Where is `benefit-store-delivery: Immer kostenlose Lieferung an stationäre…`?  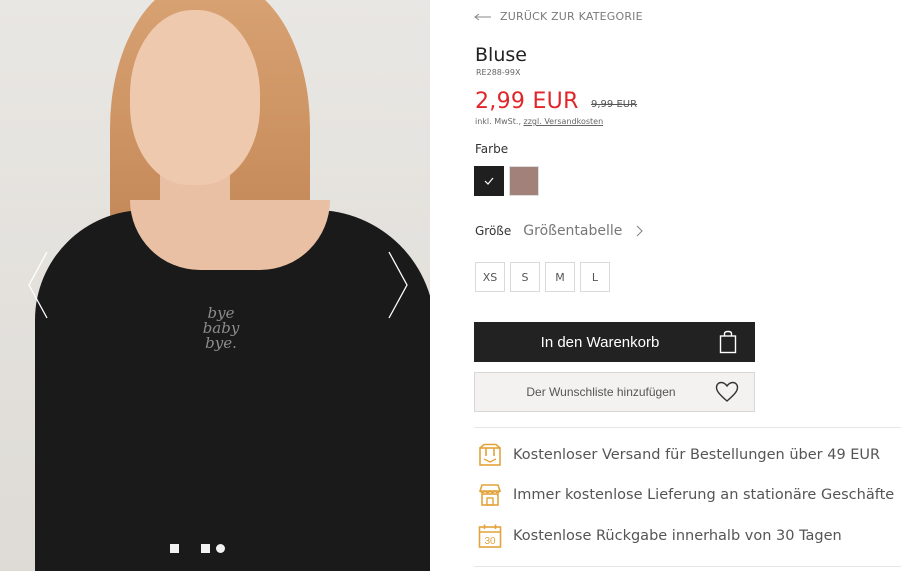 benefit-store-delivery: Immer kostenlose Lieferung an stationäre… is located at coordinates (686, 495).